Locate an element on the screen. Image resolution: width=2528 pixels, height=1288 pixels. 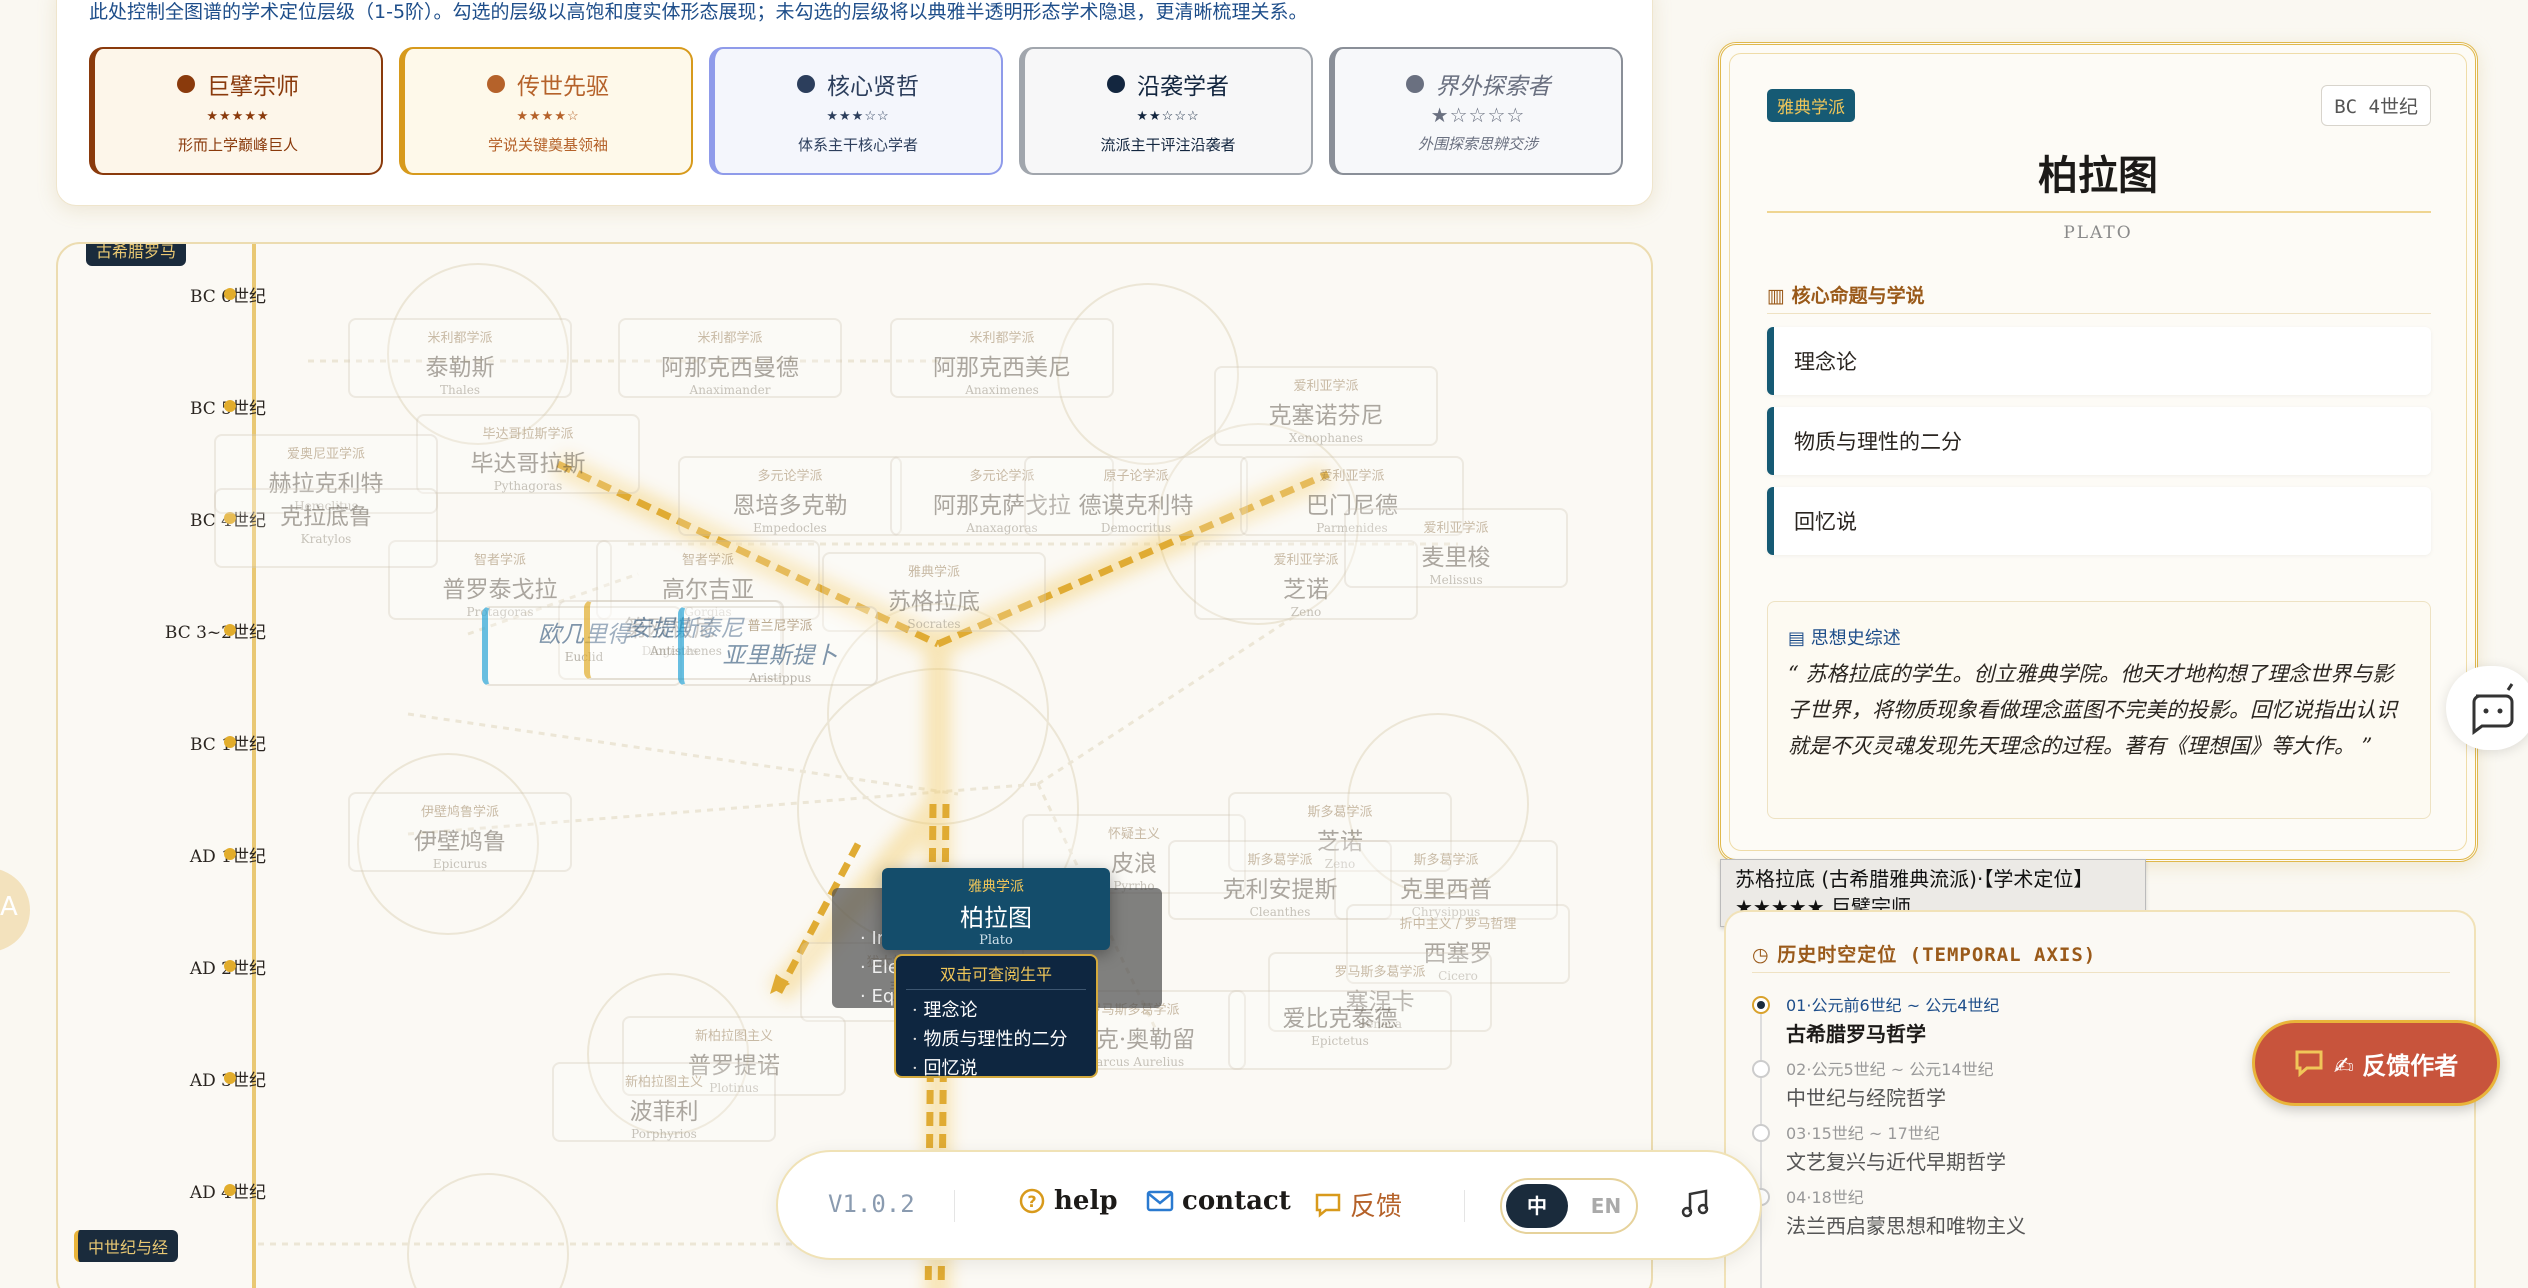
philosopher-node: 新柏拉图主义 波菲利 Porphyrios is located at coordinates (664, 1102).